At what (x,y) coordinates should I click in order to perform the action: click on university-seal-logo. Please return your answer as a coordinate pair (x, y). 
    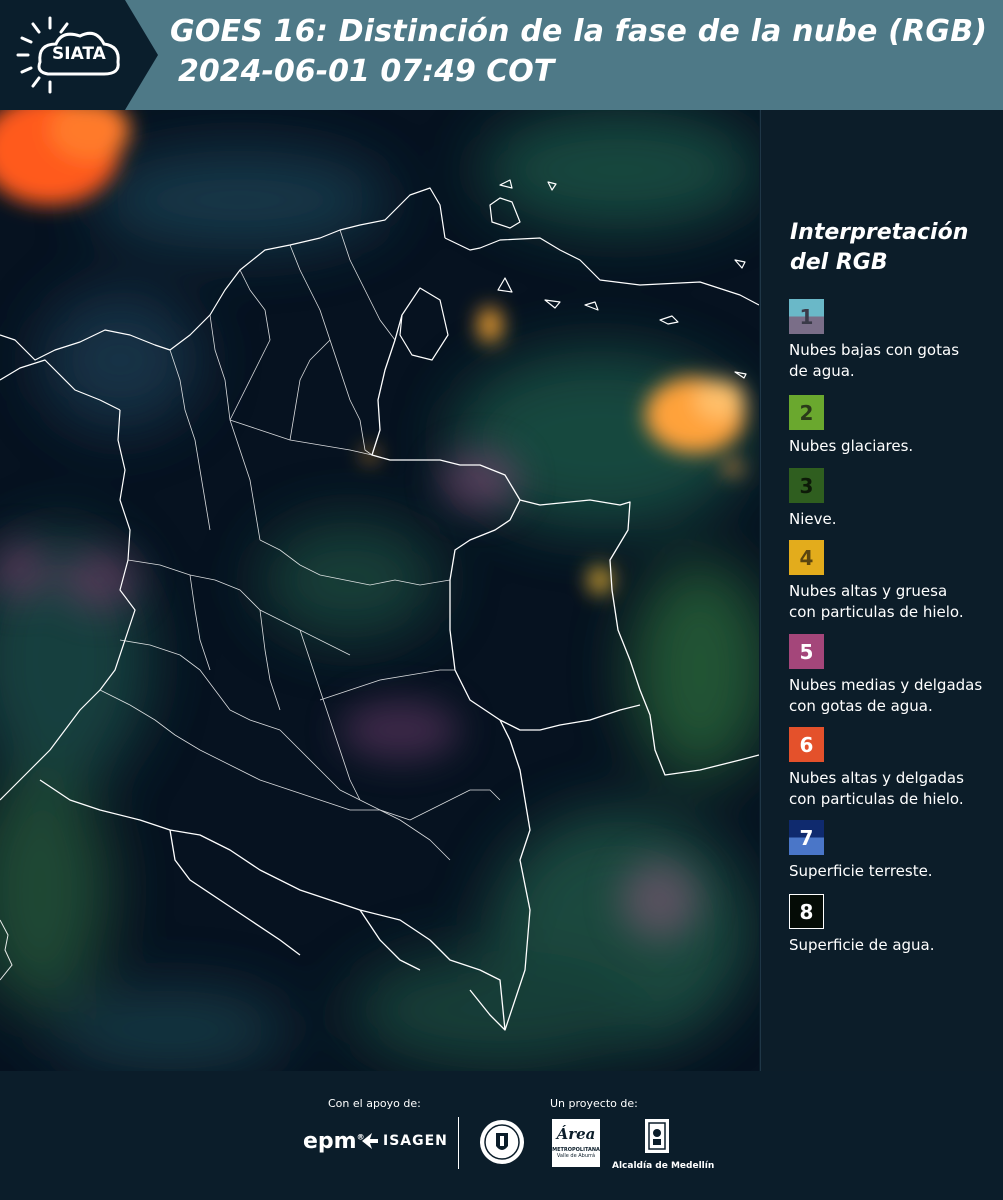
    Looking at the image, I should click on (502, 1144).